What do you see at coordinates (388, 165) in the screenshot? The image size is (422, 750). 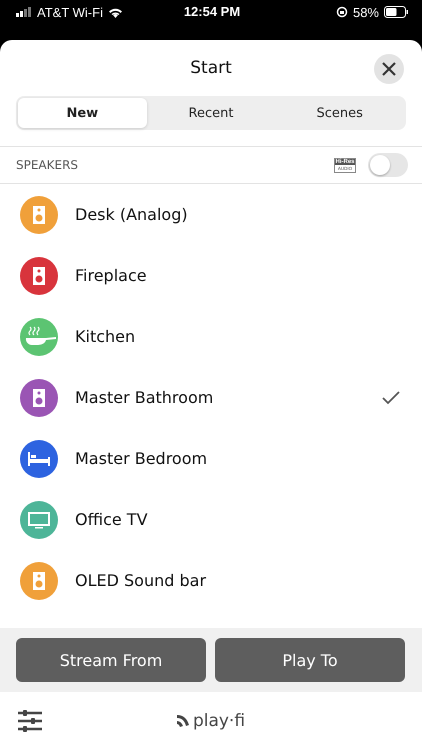 I see `toggle-switch` at bounding box center [388, 165].